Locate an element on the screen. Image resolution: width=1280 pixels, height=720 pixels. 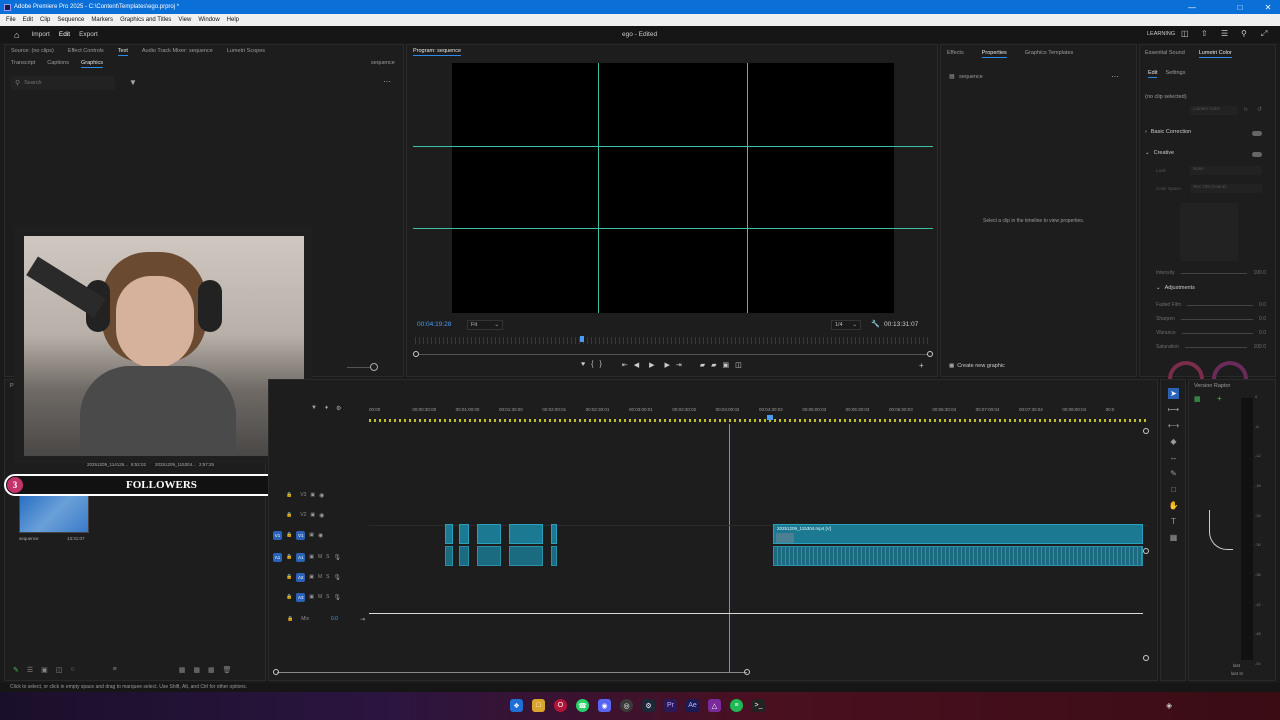
hscroll-handle-right is located at coordinates (747, 672).